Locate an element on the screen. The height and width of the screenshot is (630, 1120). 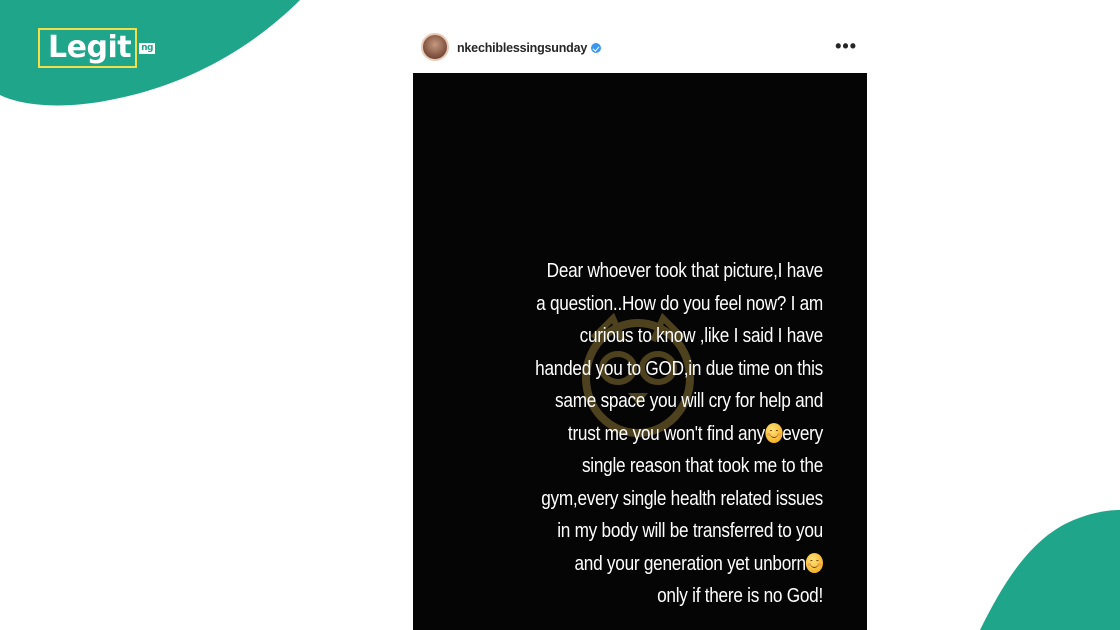
story-line: and your generation yet unborn is located at coordinates (651, 564).